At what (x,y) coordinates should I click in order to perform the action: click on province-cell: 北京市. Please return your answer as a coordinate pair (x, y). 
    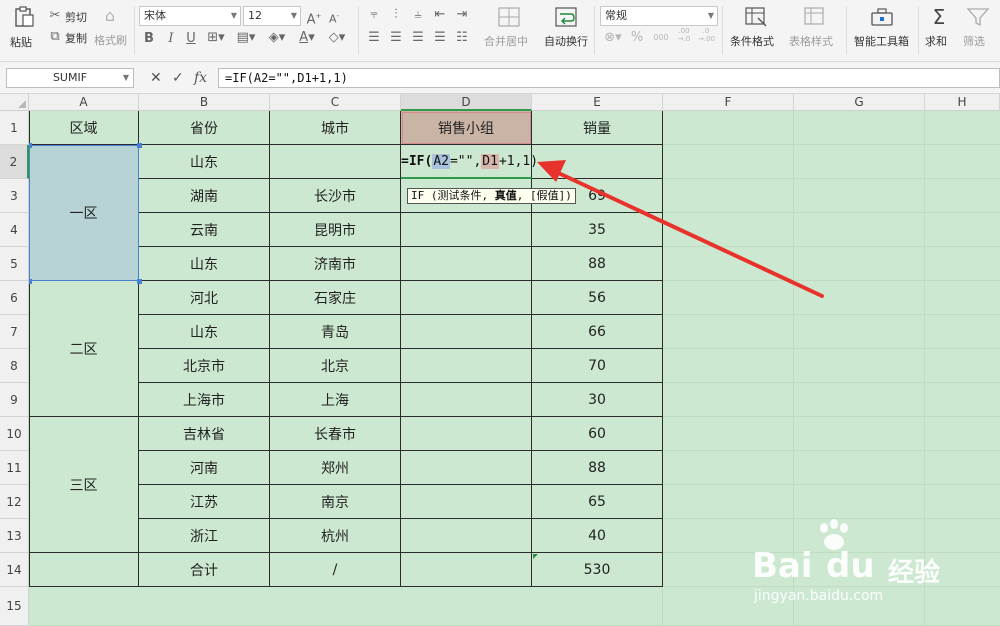
    Looking at the image, I should click on (204, 366).